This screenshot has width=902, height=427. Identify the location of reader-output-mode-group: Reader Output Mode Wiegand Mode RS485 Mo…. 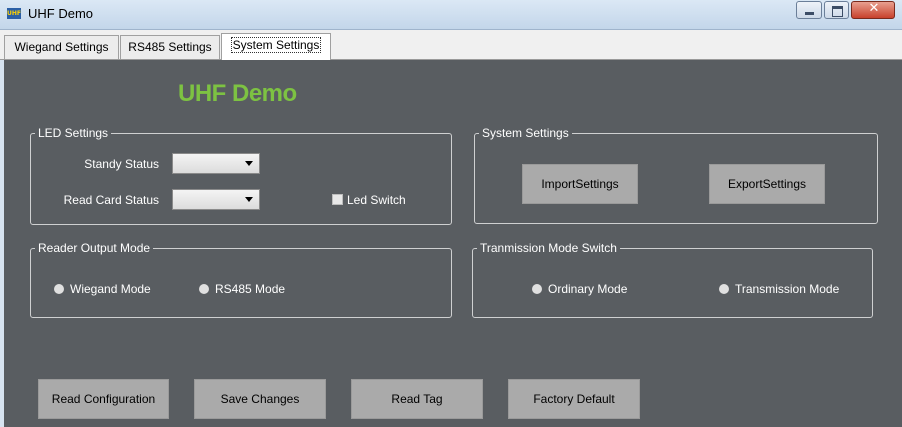
(241, 279).